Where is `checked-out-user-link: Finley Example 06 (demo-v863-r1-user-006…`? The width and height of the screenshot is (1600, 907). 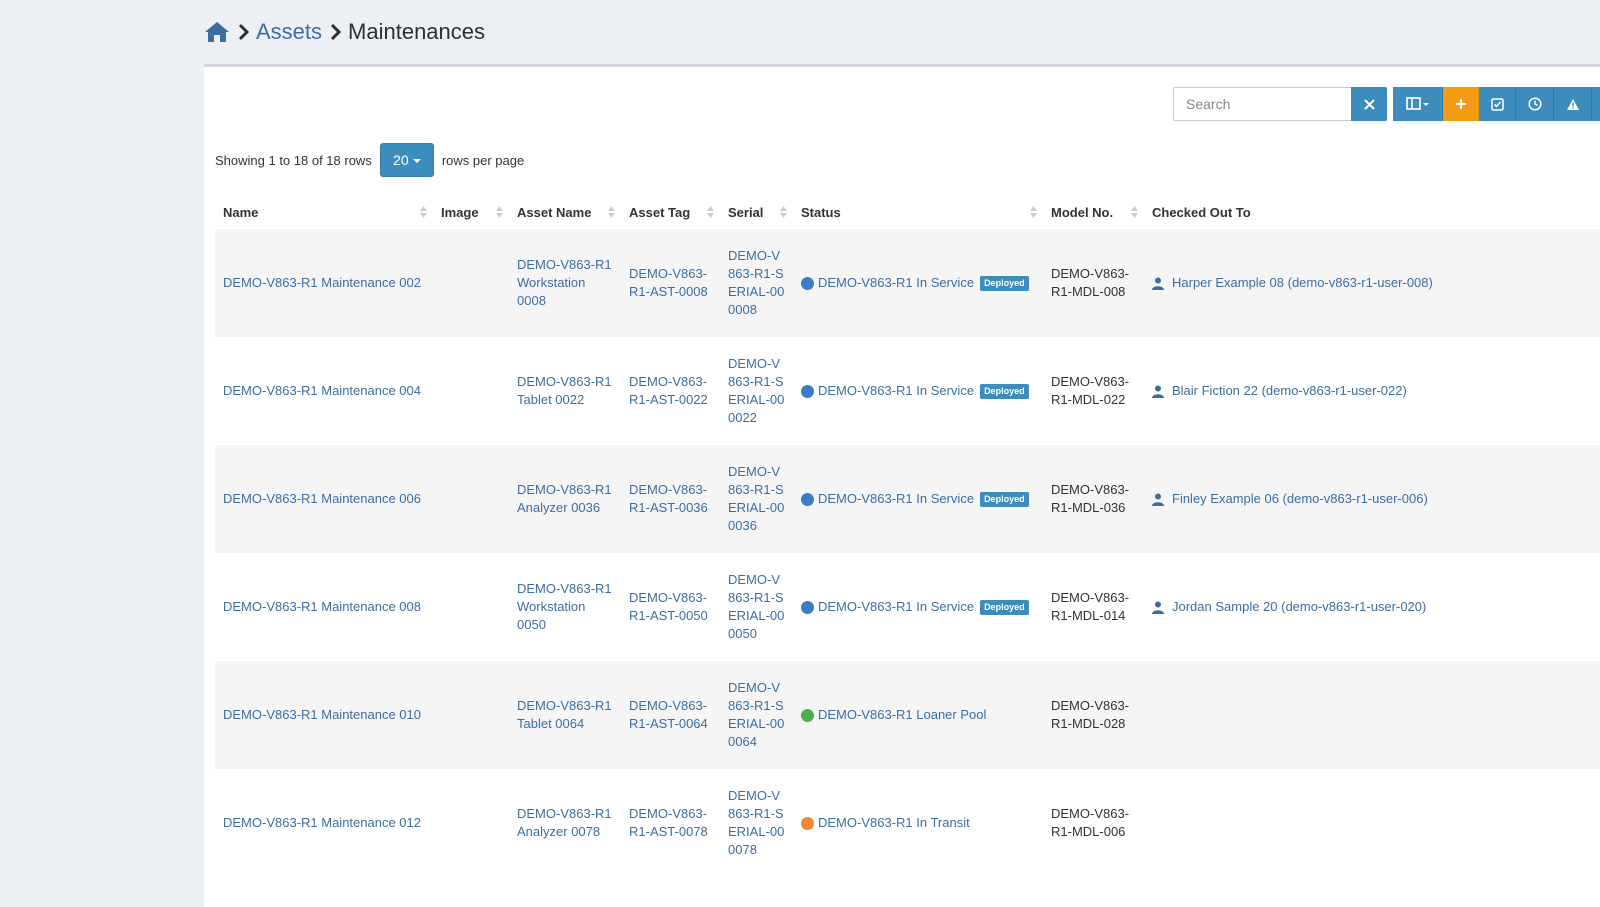 checked-out-user-link: Finley Example 06 (demo-v863-r1-user-006… is located at coordinates (1300, 499).